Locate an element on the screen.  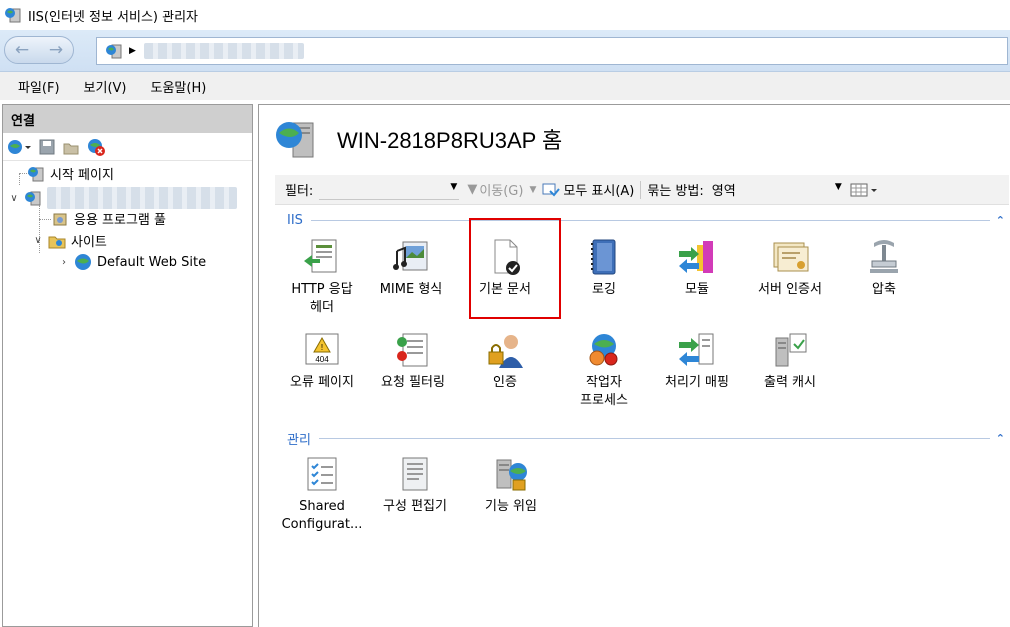
feature-worker-processes: 작업자 프로세스 is located at coordinates (604, 370).